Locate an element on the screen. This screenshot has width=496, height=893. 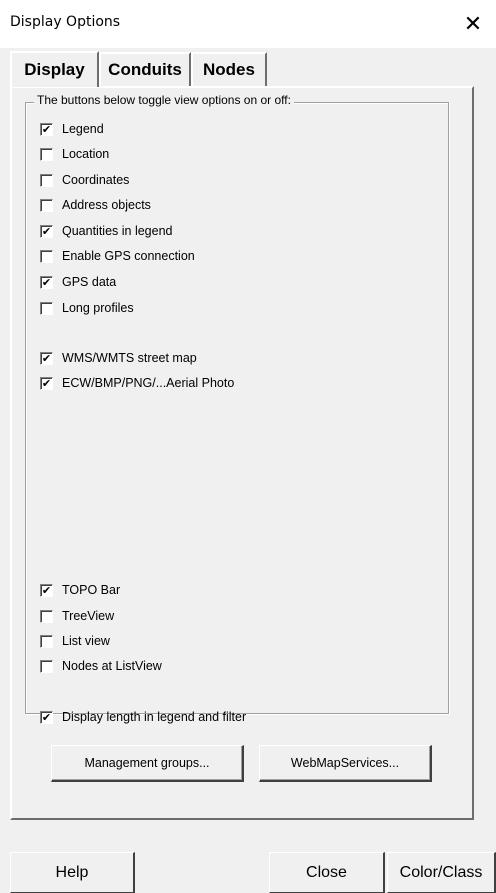
checkbox-label: ECW/BMP/PNG/...Aerial Photo is located at coordinates (148, 383).